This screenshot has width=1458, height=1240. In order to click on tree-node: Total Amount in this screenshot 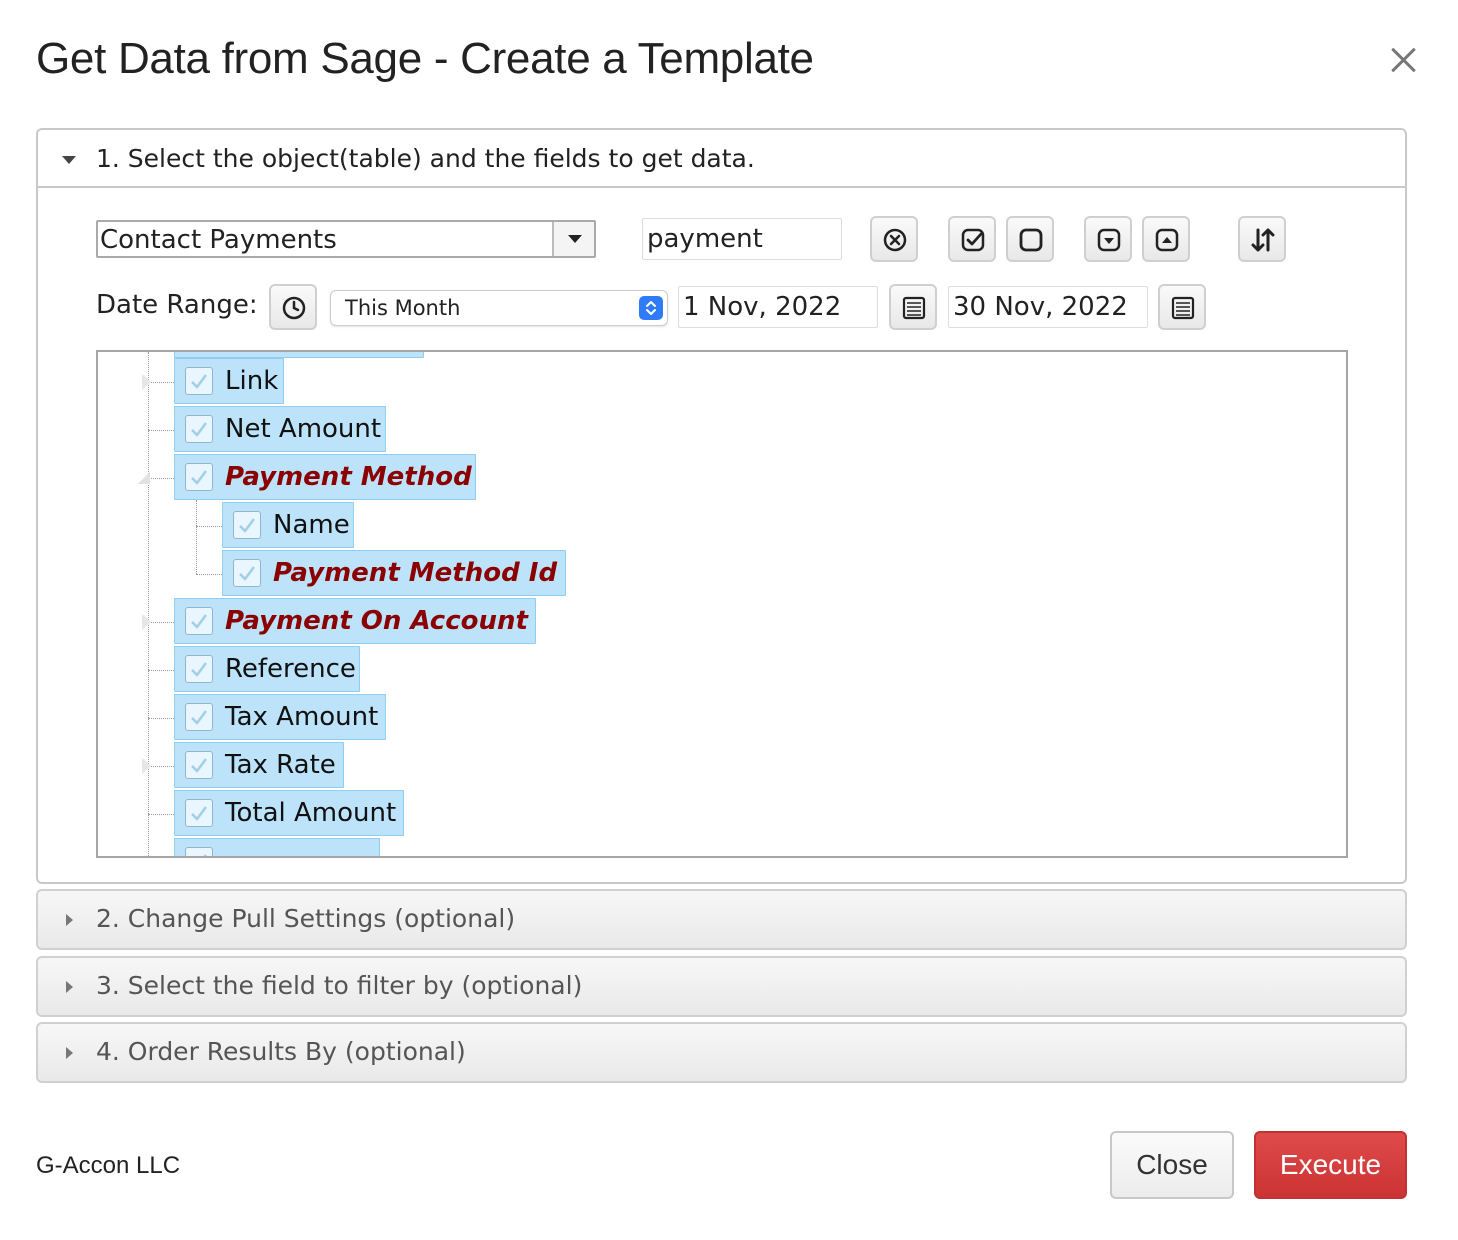, I will do `click(289, 813)`.